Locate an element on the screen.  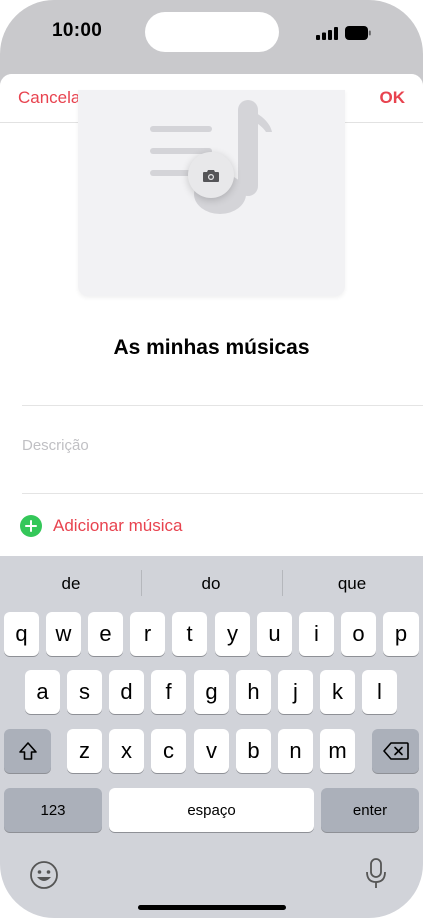
key-r: r is located at coordinates (147, 634).